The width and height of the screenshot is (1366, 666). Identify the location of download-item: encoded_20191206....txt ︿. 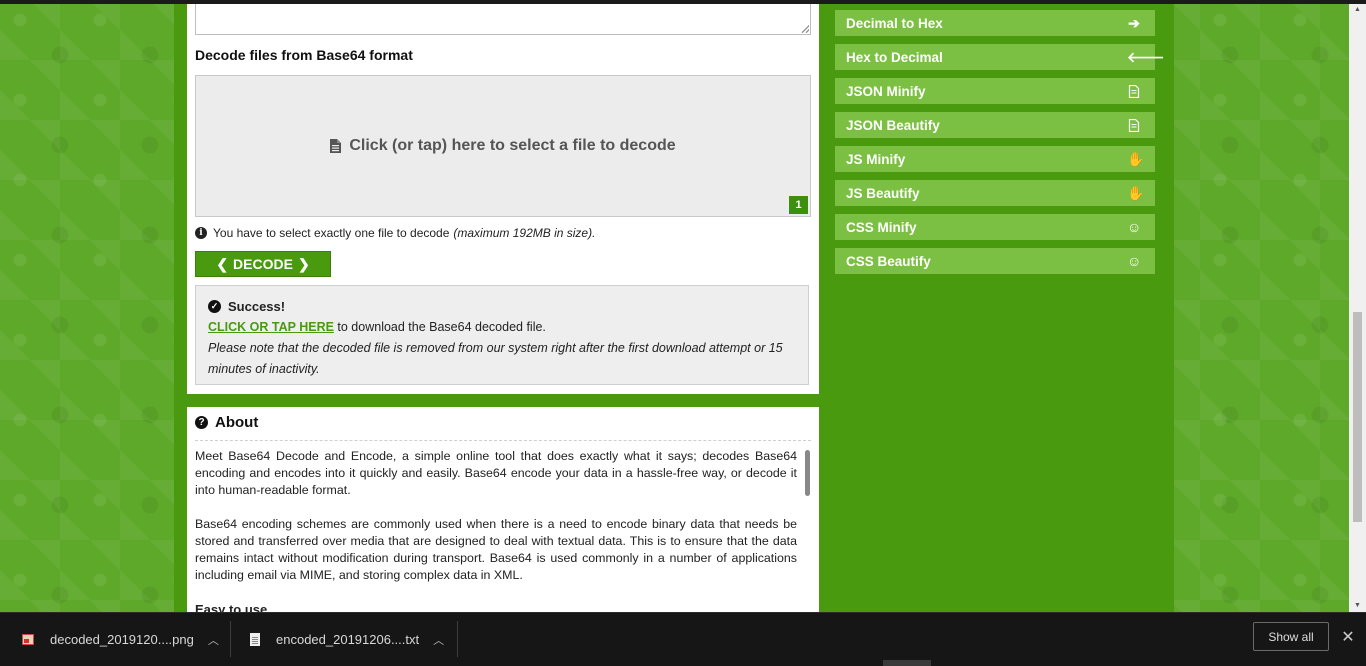
(347, 639).